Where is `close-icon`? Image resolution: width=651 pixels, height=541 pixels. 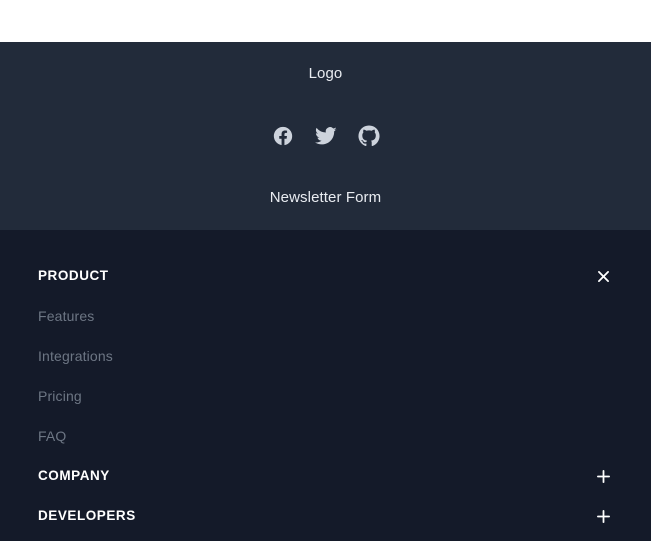 close-icon is located at coordinates (603, 276).